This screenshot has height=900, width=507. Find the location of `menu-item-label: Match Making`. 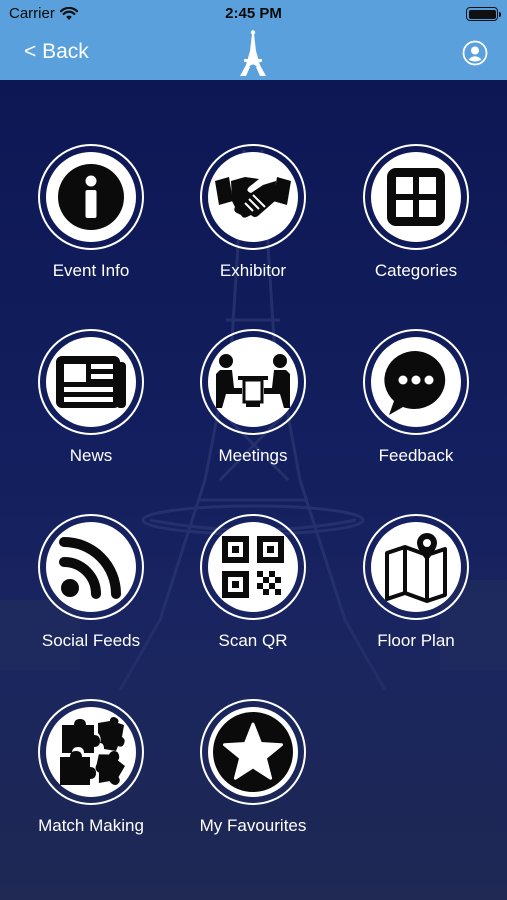

menu-item-label: Match Making is located at coordinates (91, 825).